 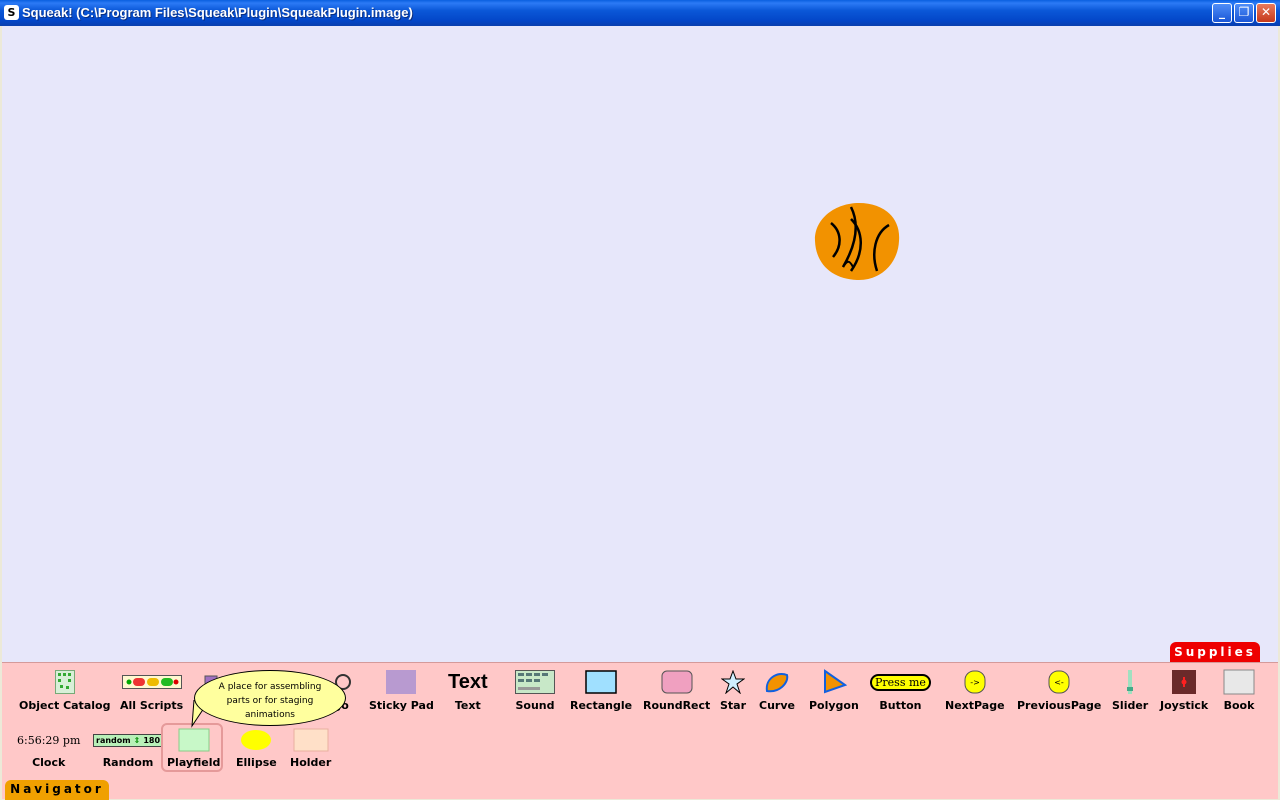 I want to click on text-thumbnail: Text, so click(x=468, y=681).